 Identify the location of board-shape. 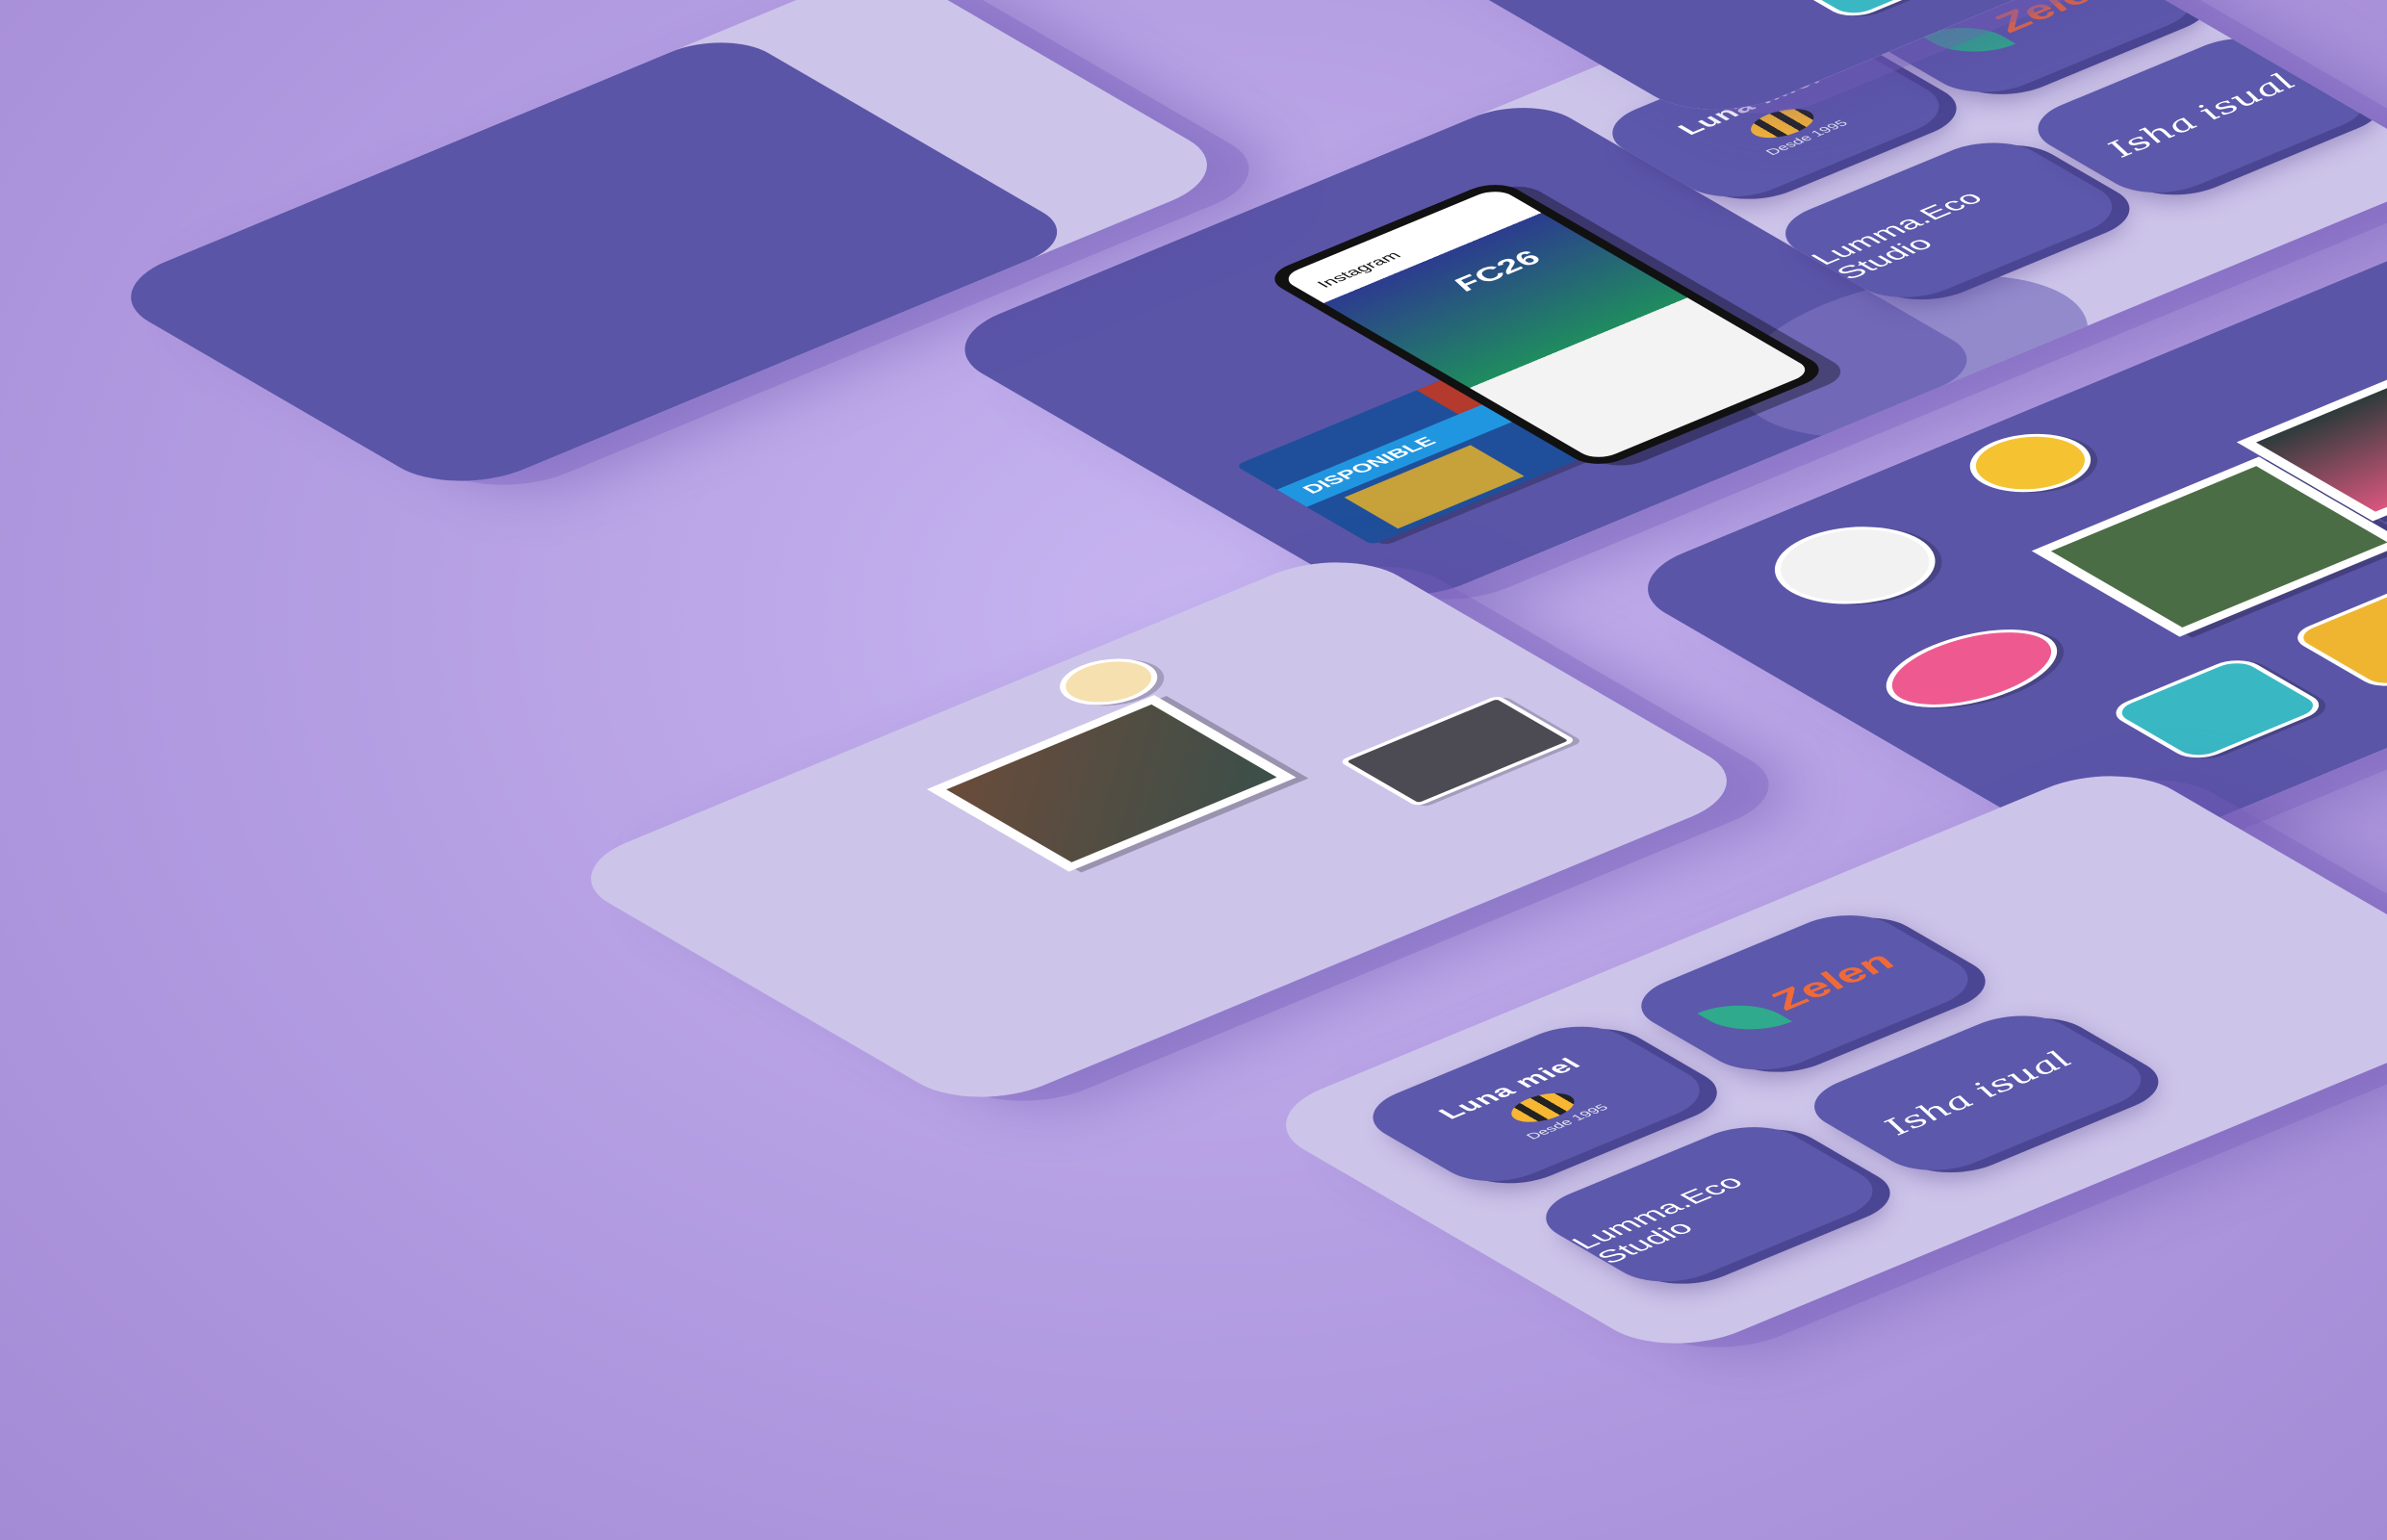
(590, 264).